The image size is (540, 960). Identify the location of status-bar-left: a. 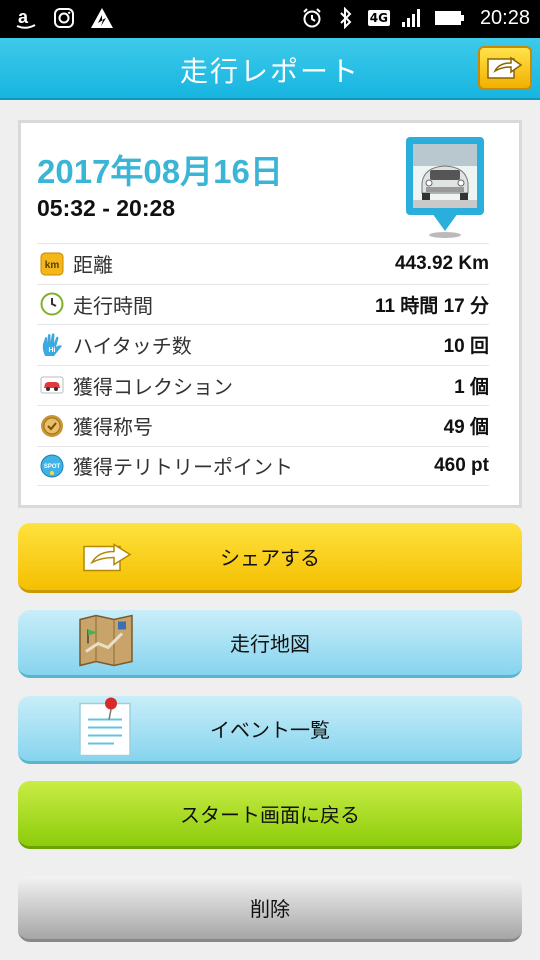
(64, 18).